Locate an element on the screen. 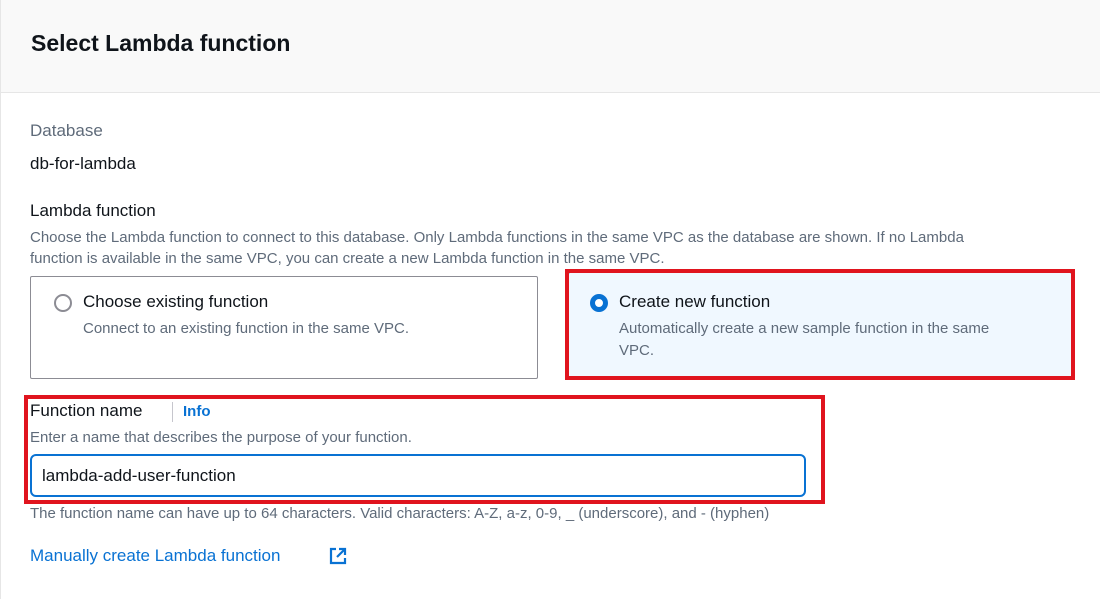 Image resolution: width=1100 pixels, height=599 pixels. highlight-box-function-name is located at coordinates (424, 449).